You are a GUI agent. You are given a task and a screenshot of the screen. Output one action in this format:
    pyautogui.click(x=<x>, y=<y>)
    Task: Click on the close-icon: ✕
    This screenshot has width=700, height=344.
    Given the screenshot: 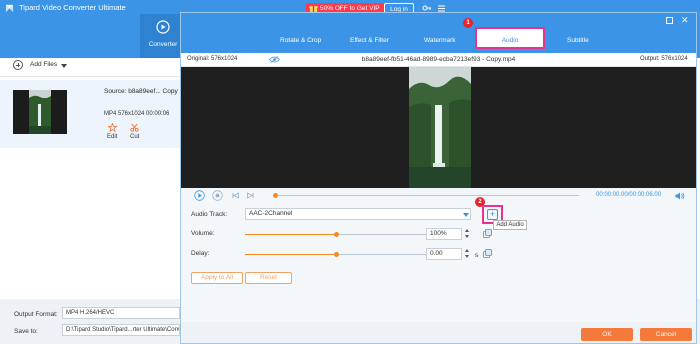 What is the action you would take?
    pyautogui.click(x=685, y=20)
    